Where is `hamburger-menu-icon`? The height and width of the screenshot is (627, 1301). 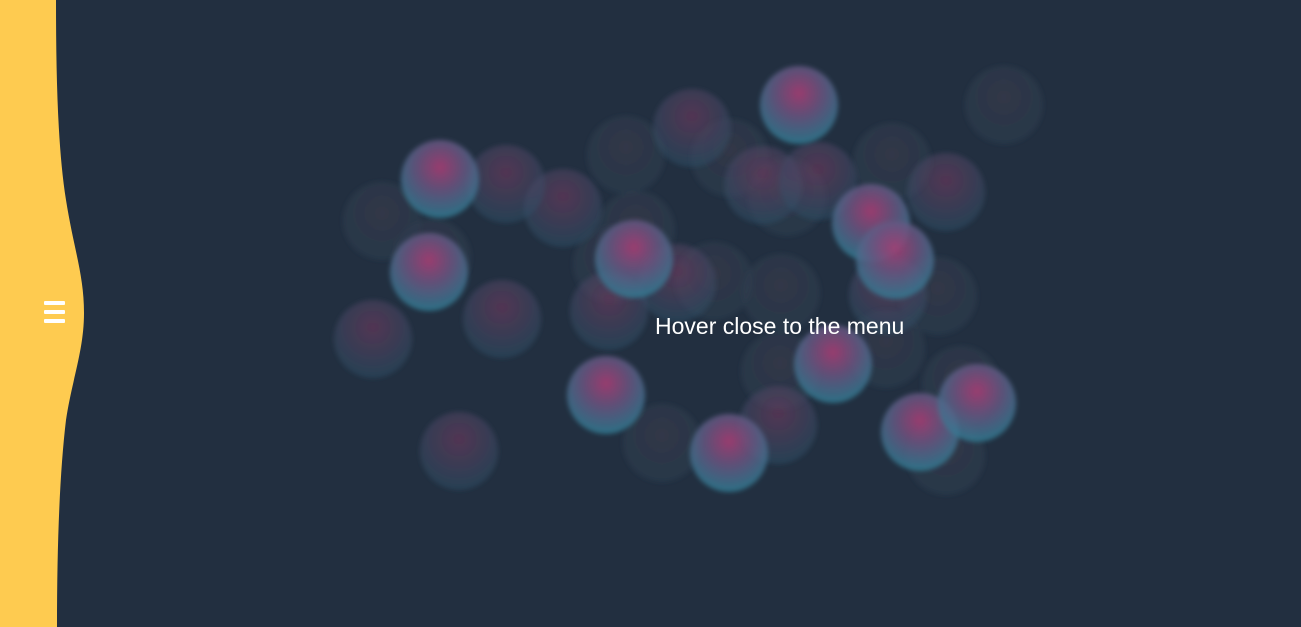 hamburger-menu-icon is located at coordinates (54, 312).